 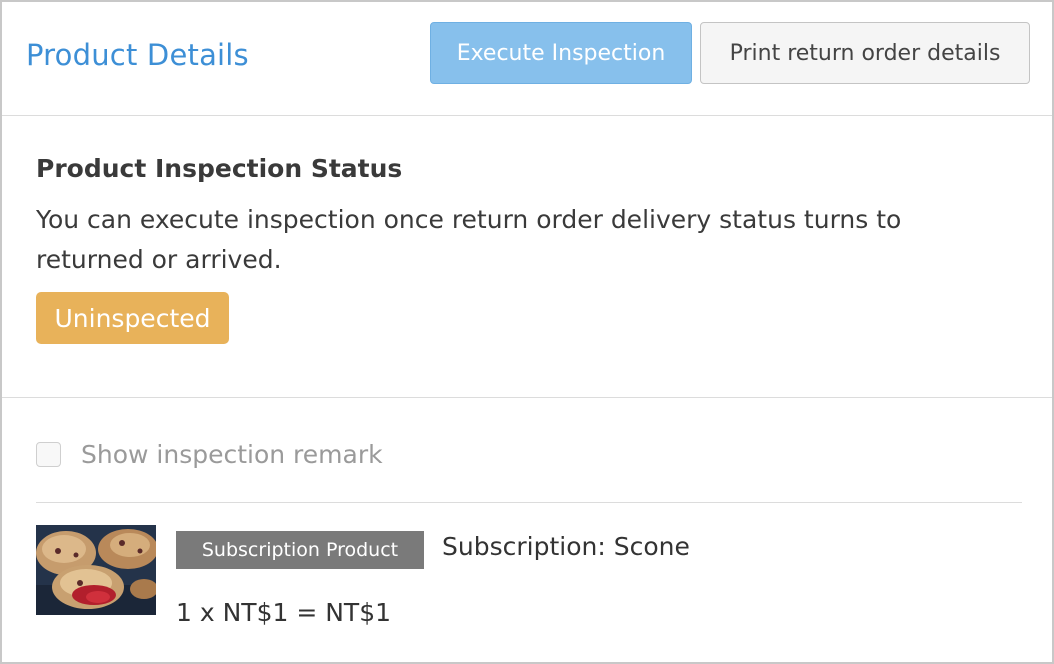 What do you see at coordinates (132, 318) in the screenshot?
I see `status-badge: Uninspected` at bounding box center [132, 318].